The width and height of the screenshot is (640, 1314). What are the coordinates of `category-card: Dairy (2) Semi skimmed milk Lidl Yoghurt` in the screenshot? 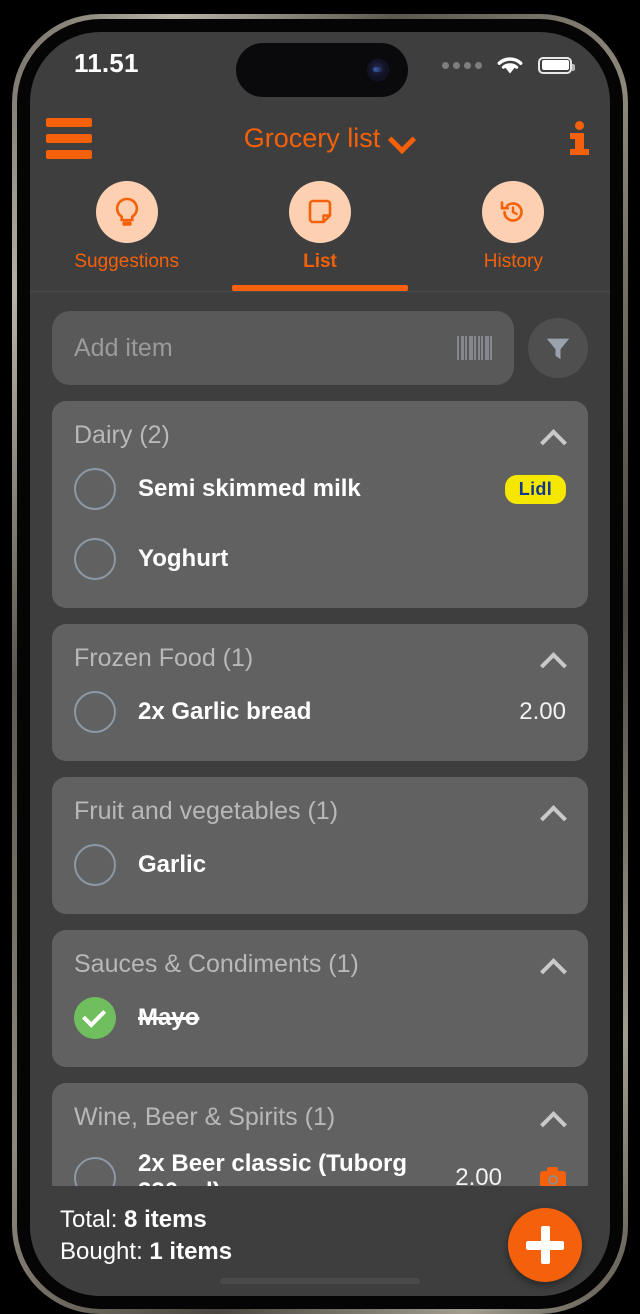 It's located at (320, 504).